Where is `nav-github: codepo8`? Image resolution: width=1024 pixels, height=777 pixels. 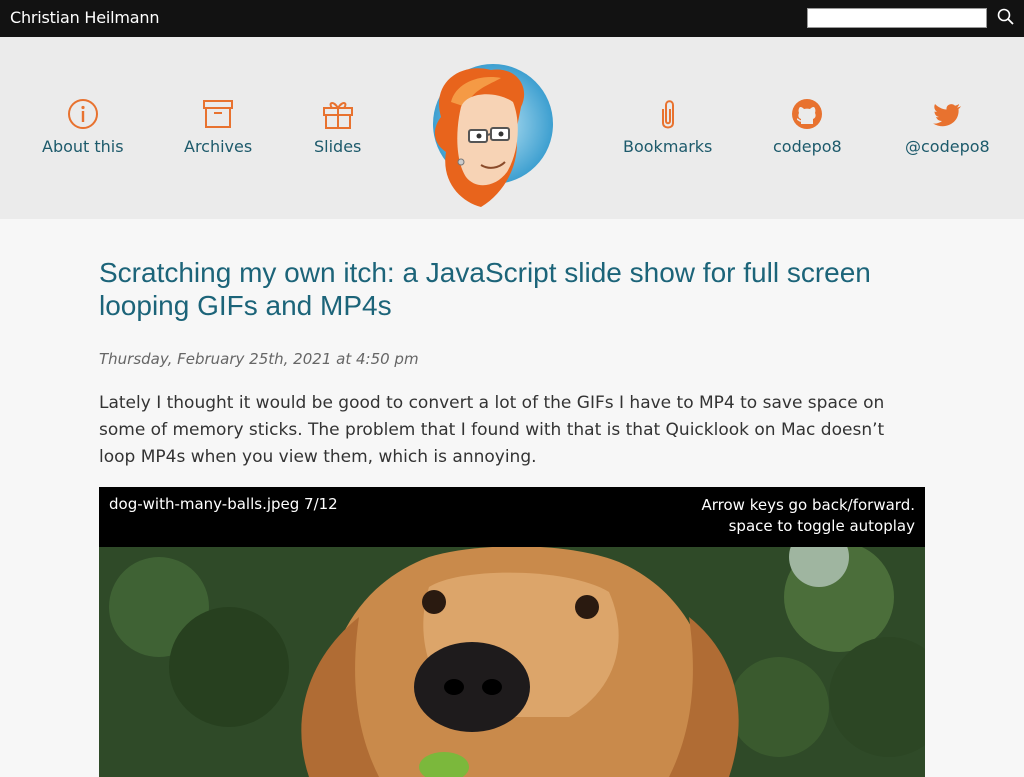
nav-github: codepo8 is located at coordinates (807, 126).